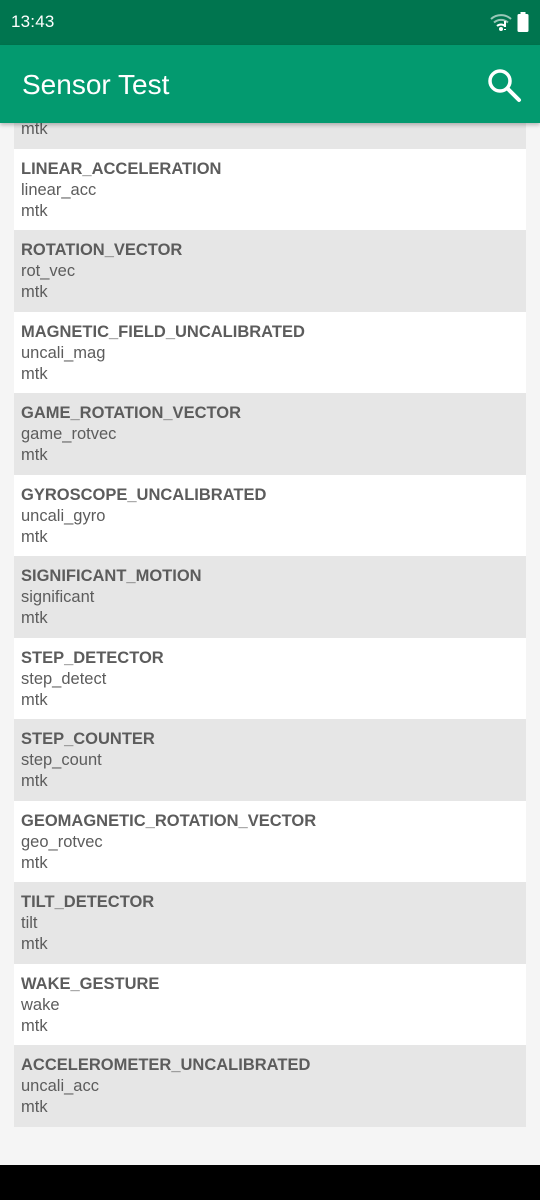 This screenshot has height=1200, width=540. What do you see at coordinates (523, 22) in the screenshot?
I see `battery-icon` at bounding box center [523, 22].